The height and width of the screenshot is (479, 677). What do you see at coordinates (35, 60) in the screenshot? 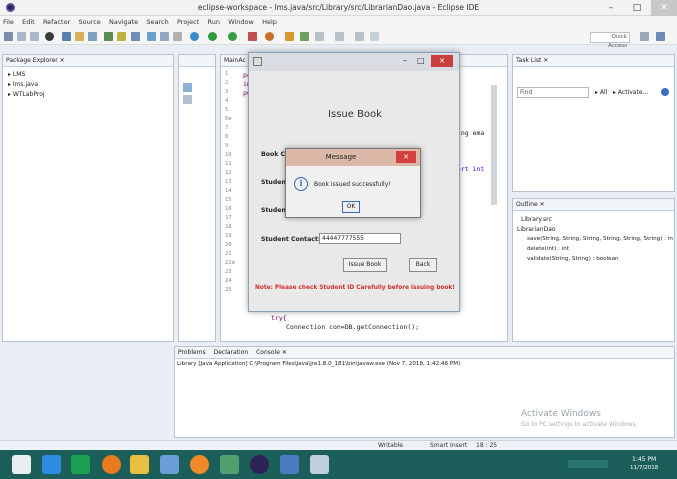
I see `package-explorer-title: Package Explorer ✕` at bounding box center [35, 60].